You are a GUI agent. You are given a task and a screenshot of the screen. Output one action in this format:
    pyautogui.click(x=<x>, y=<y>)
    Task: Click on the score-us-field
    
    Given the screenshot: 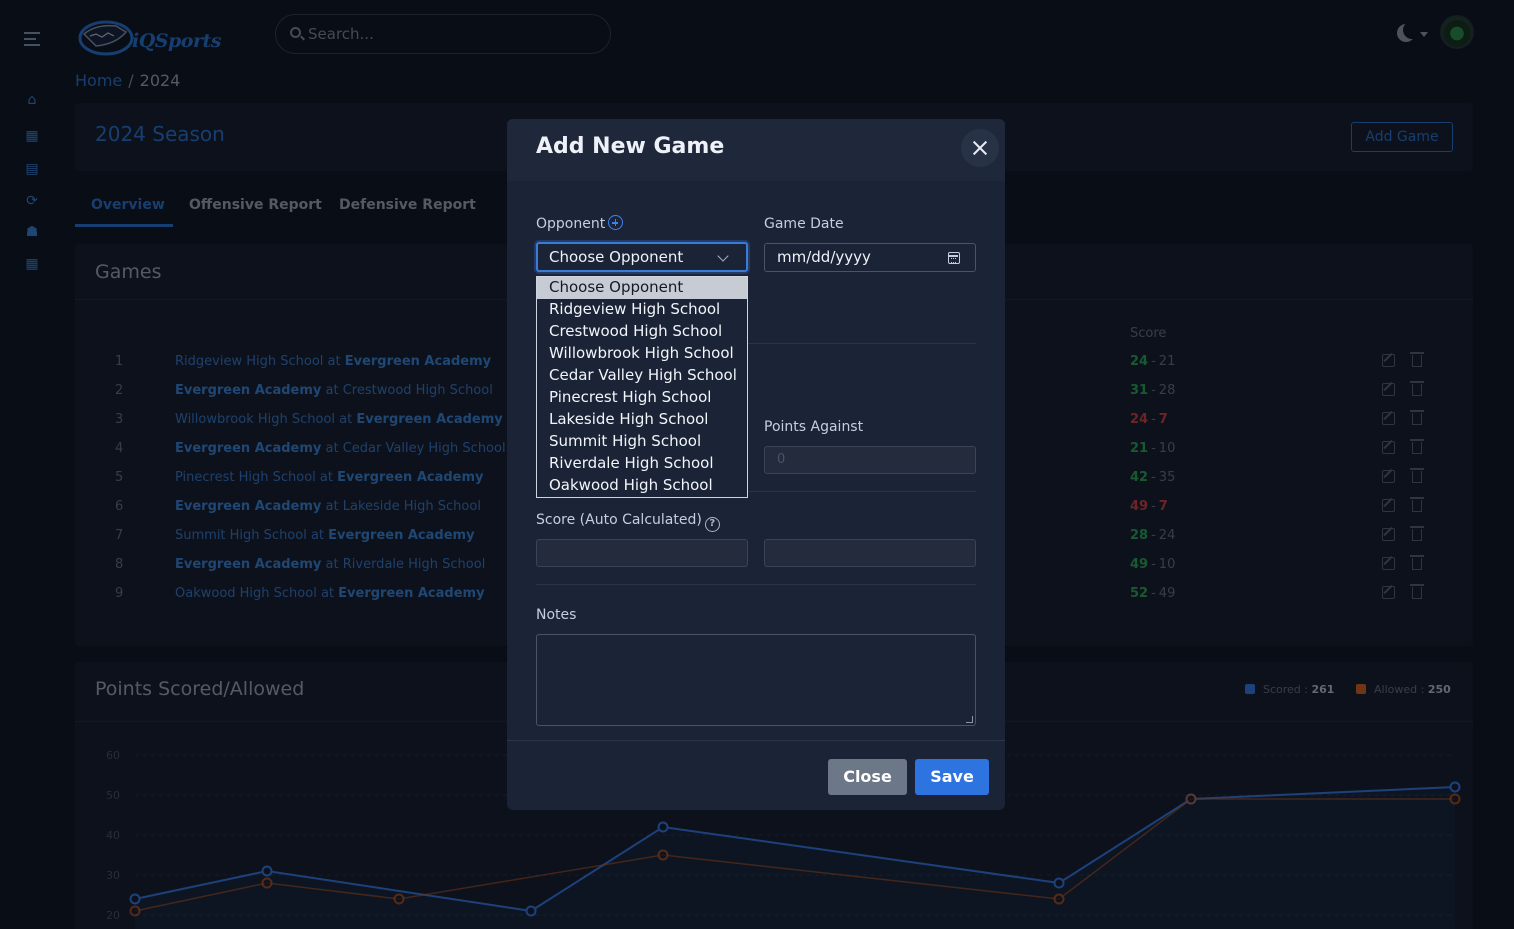 What is the action you would take?
    pyautogui.click(x=642, y=553)
    